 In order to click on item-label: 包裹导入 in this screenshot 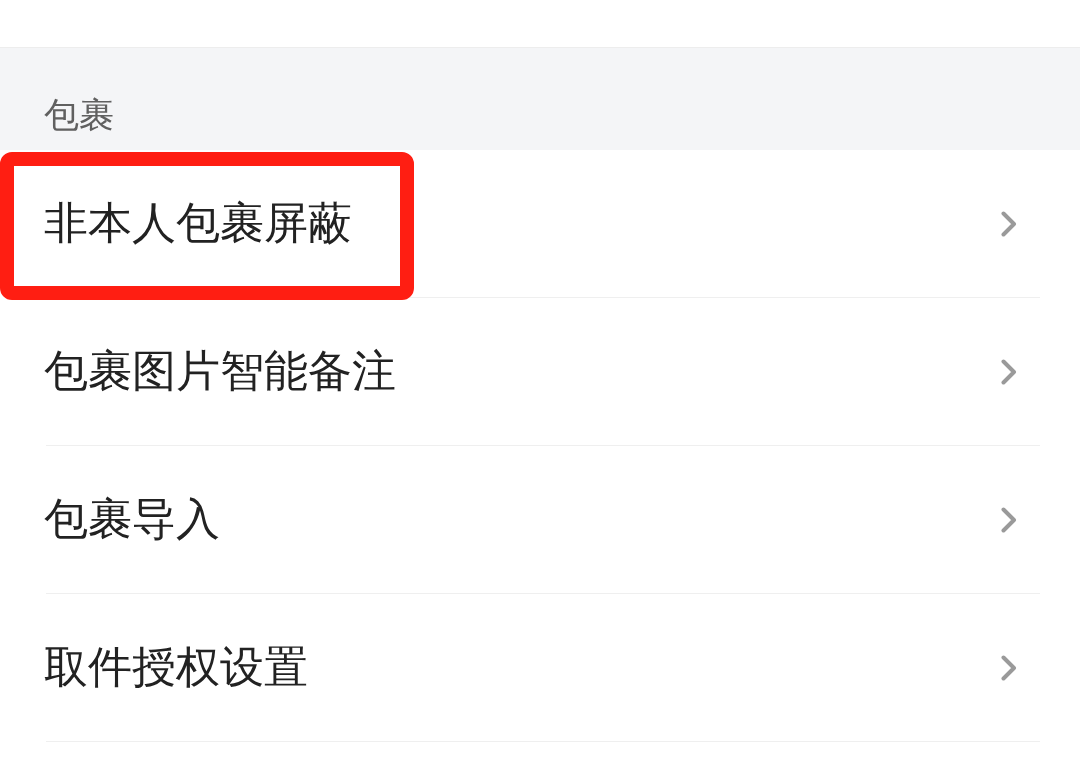, I will do `click(132, 519)`.